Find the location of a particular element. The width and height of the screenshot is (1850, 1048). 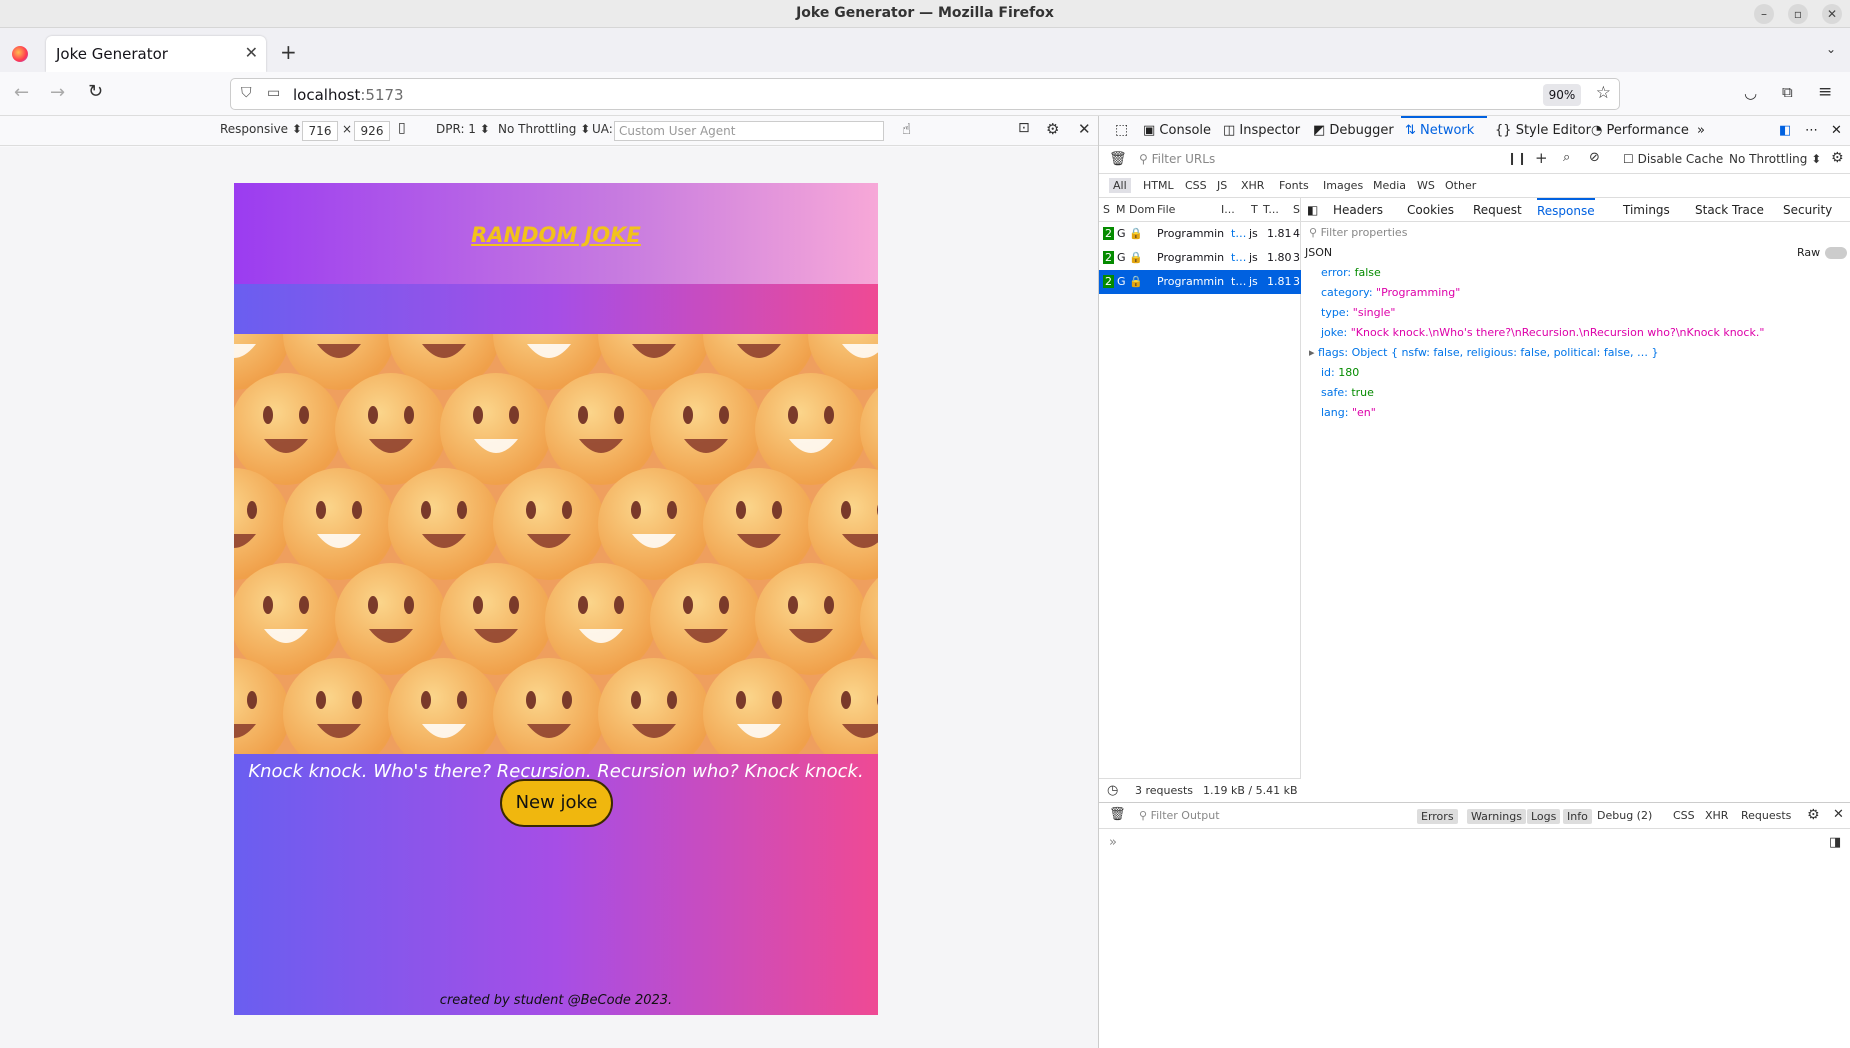

filter-css: CSS is located at coordinates (1684, 815).